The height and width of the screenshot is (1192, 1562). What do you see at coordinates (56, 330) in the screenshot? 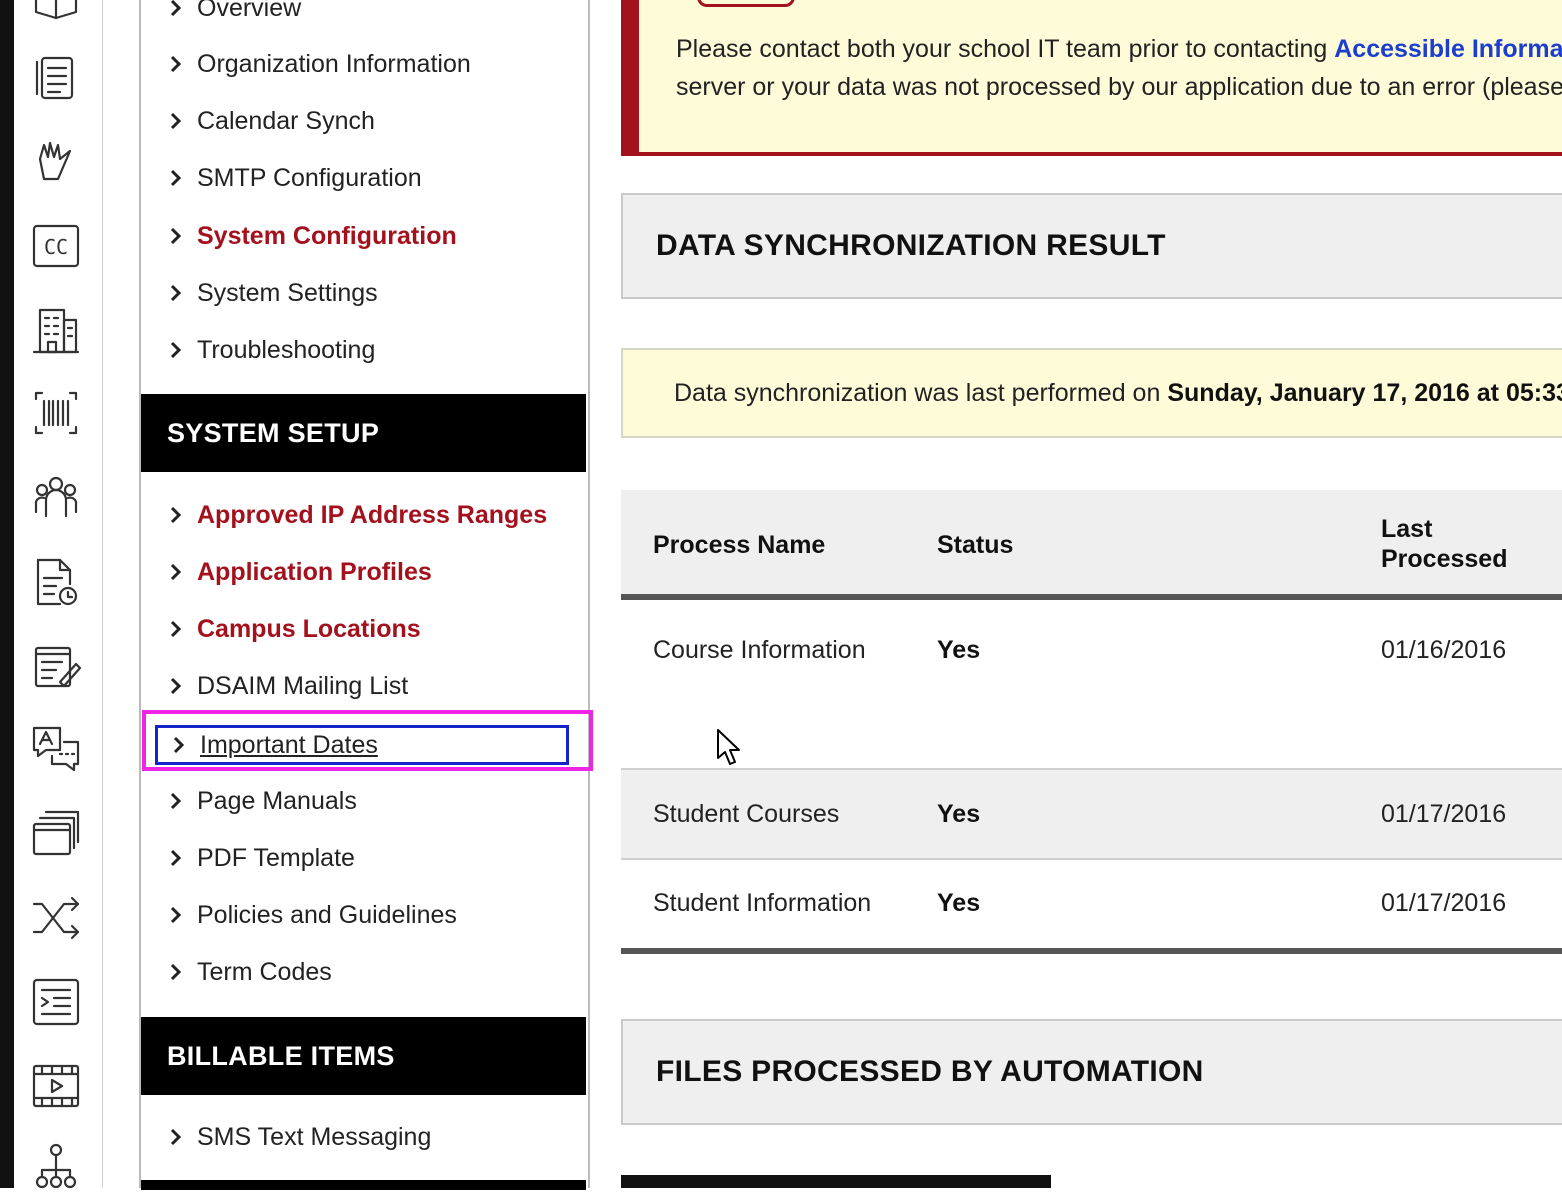
I see `building-icon` at bounding box center [56, 330].